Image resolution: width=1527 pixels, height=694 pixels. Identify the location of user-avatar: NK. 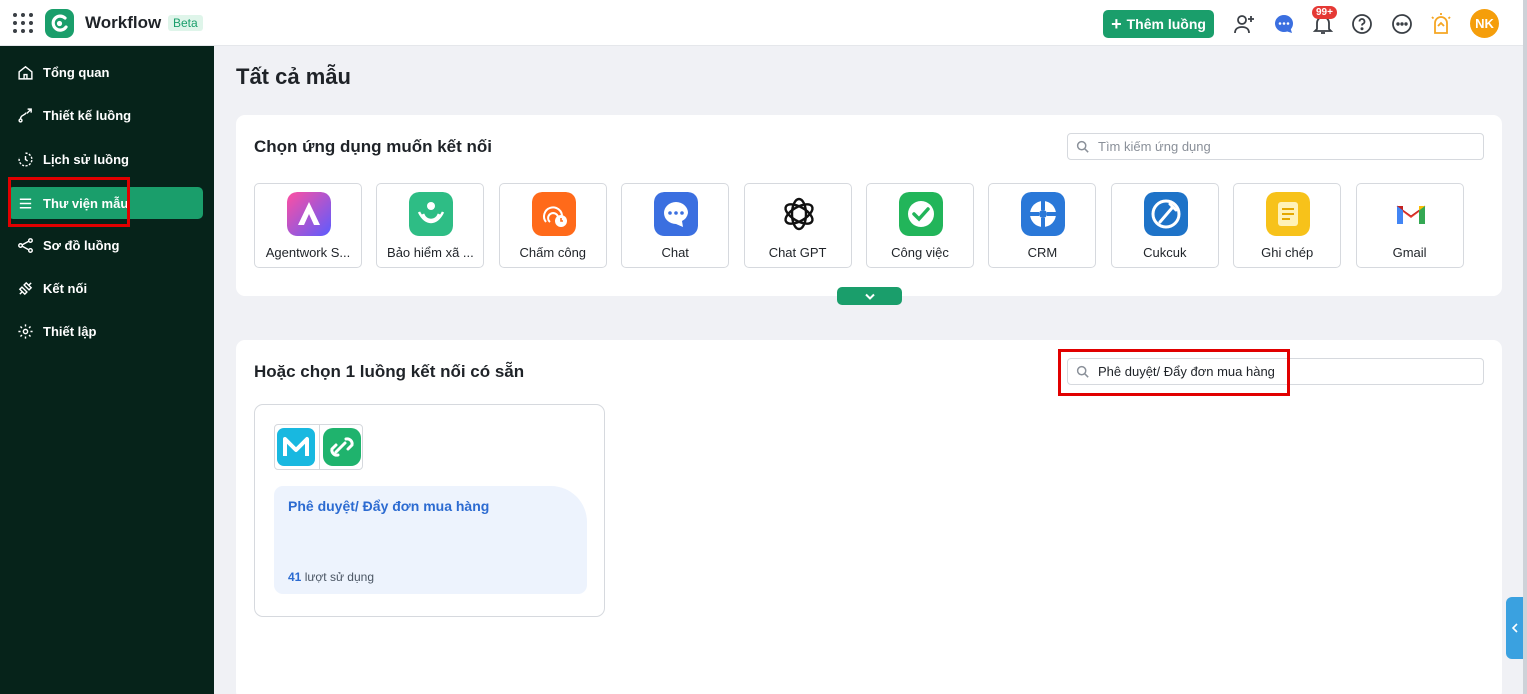
(1484, 23).